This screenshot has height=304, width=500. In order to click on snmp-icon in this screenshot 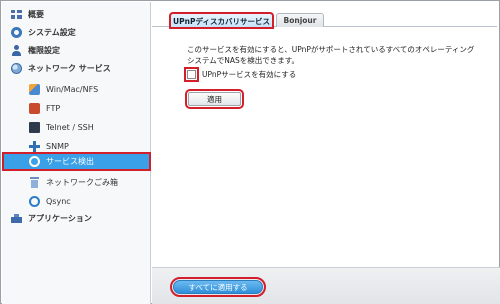, I will do `click(34, 146)`.